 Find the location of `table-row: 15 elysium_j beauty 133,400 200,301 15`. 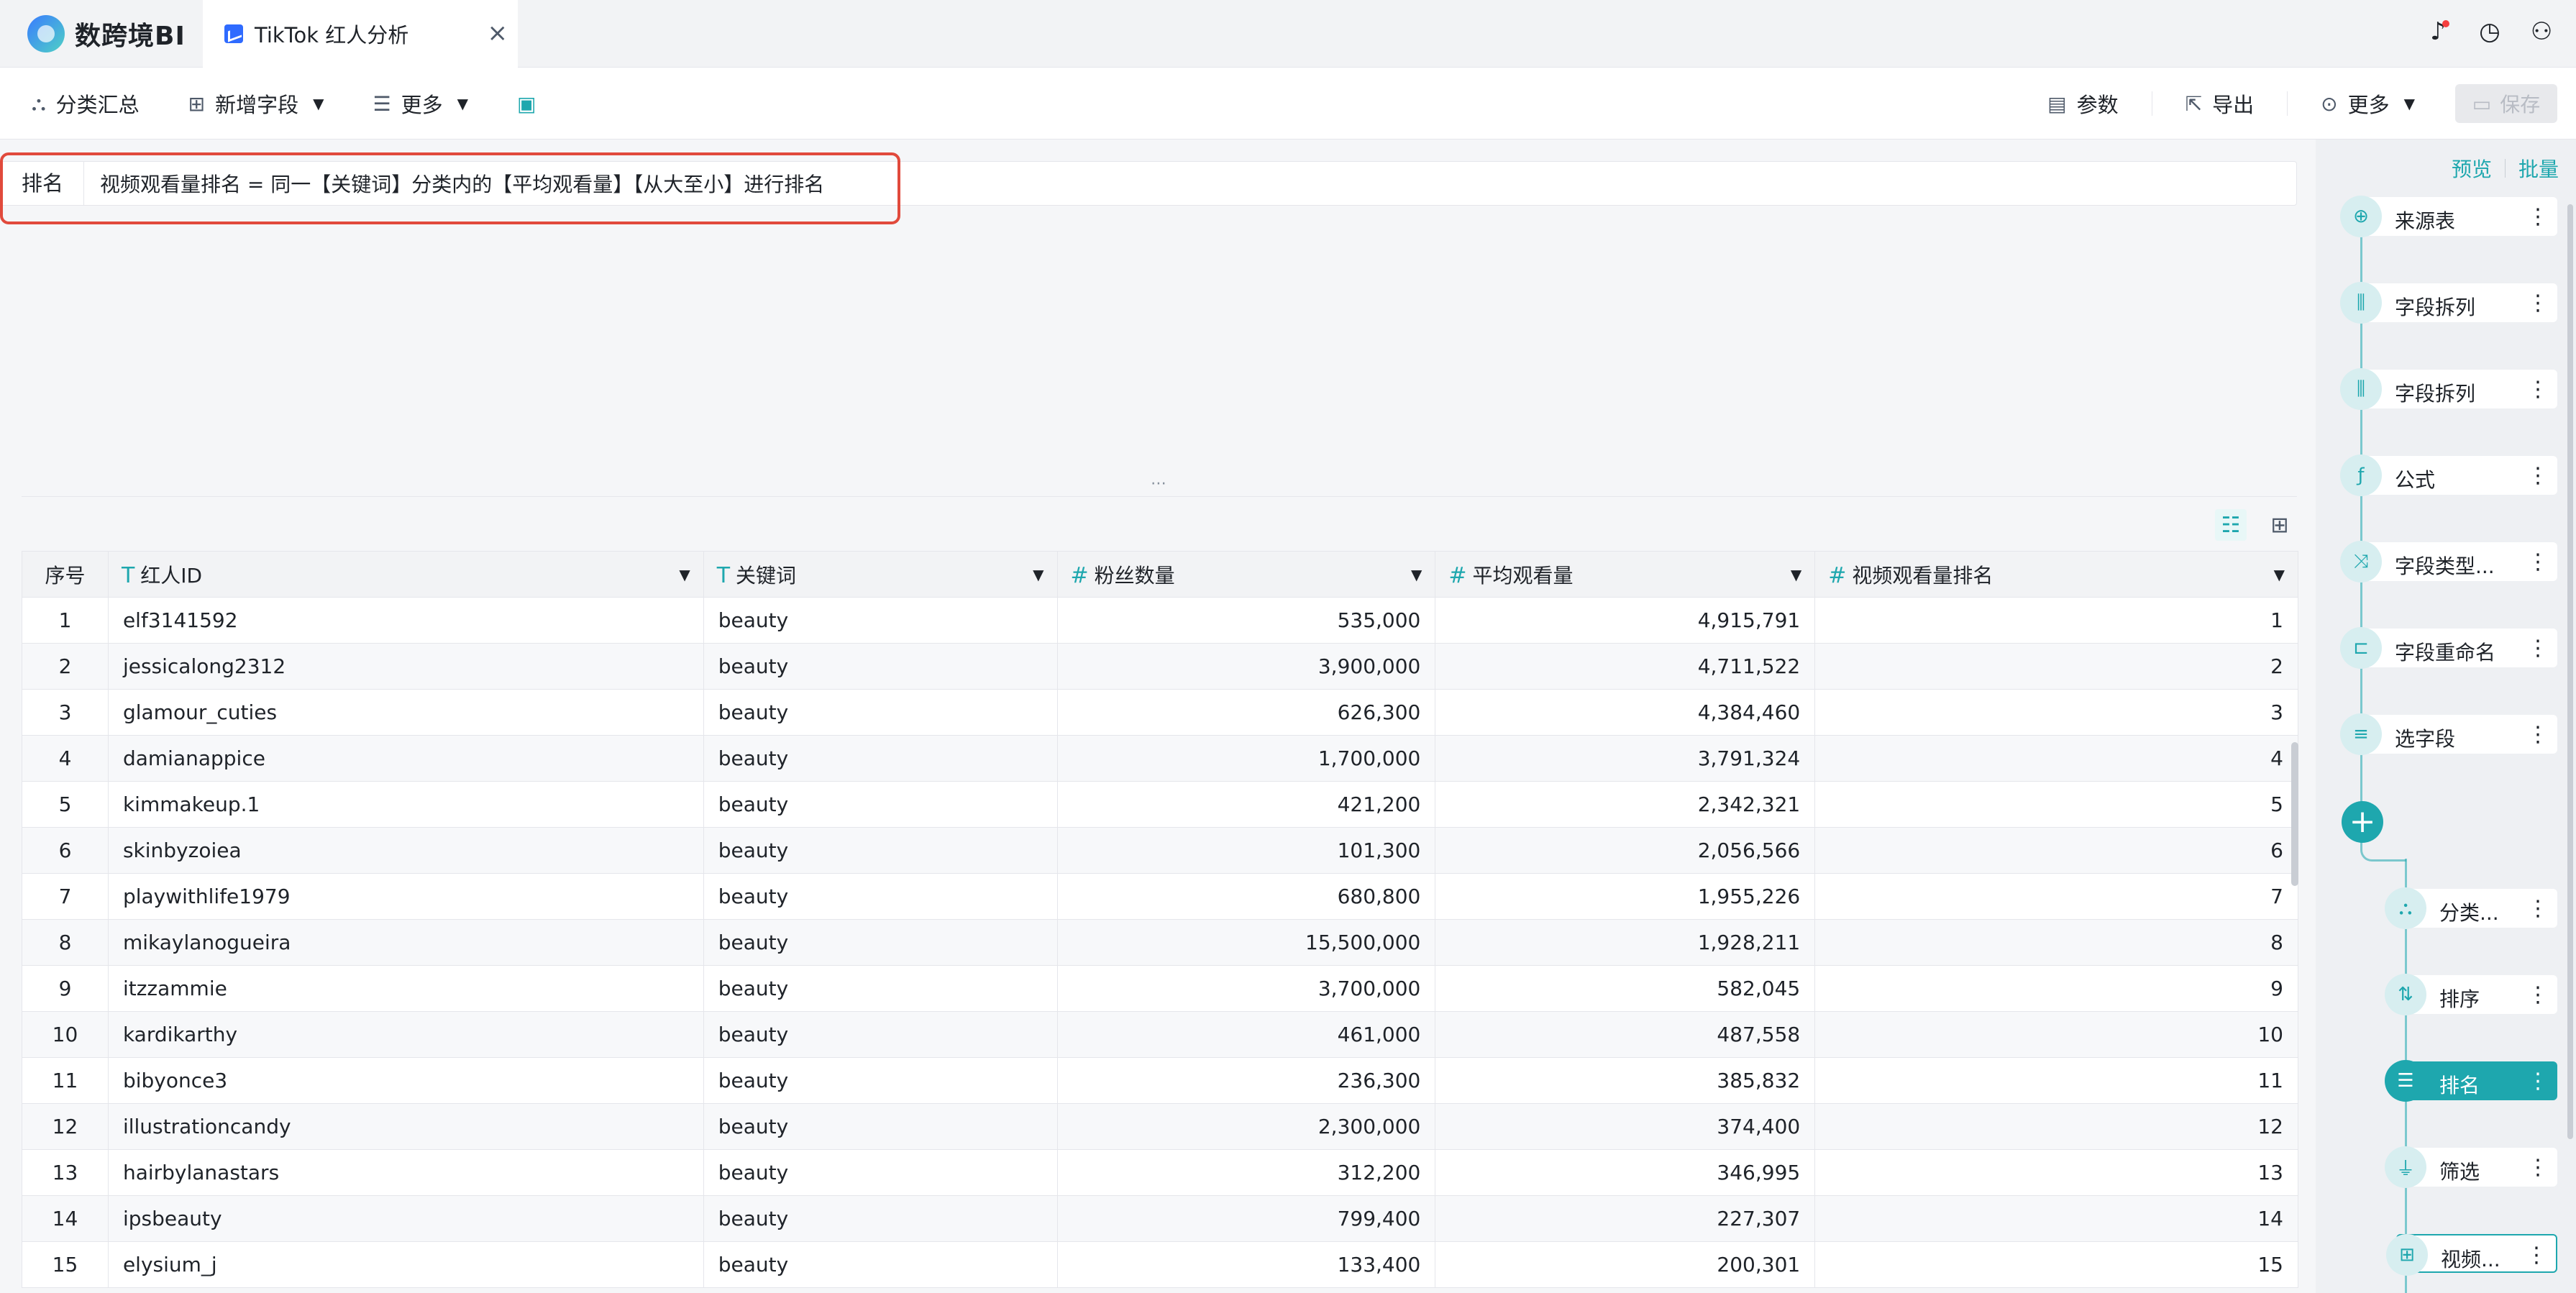

table-row: 15 elysium_j beauty 133,400 200,301 15 is located at coordinates (1160, 1264).